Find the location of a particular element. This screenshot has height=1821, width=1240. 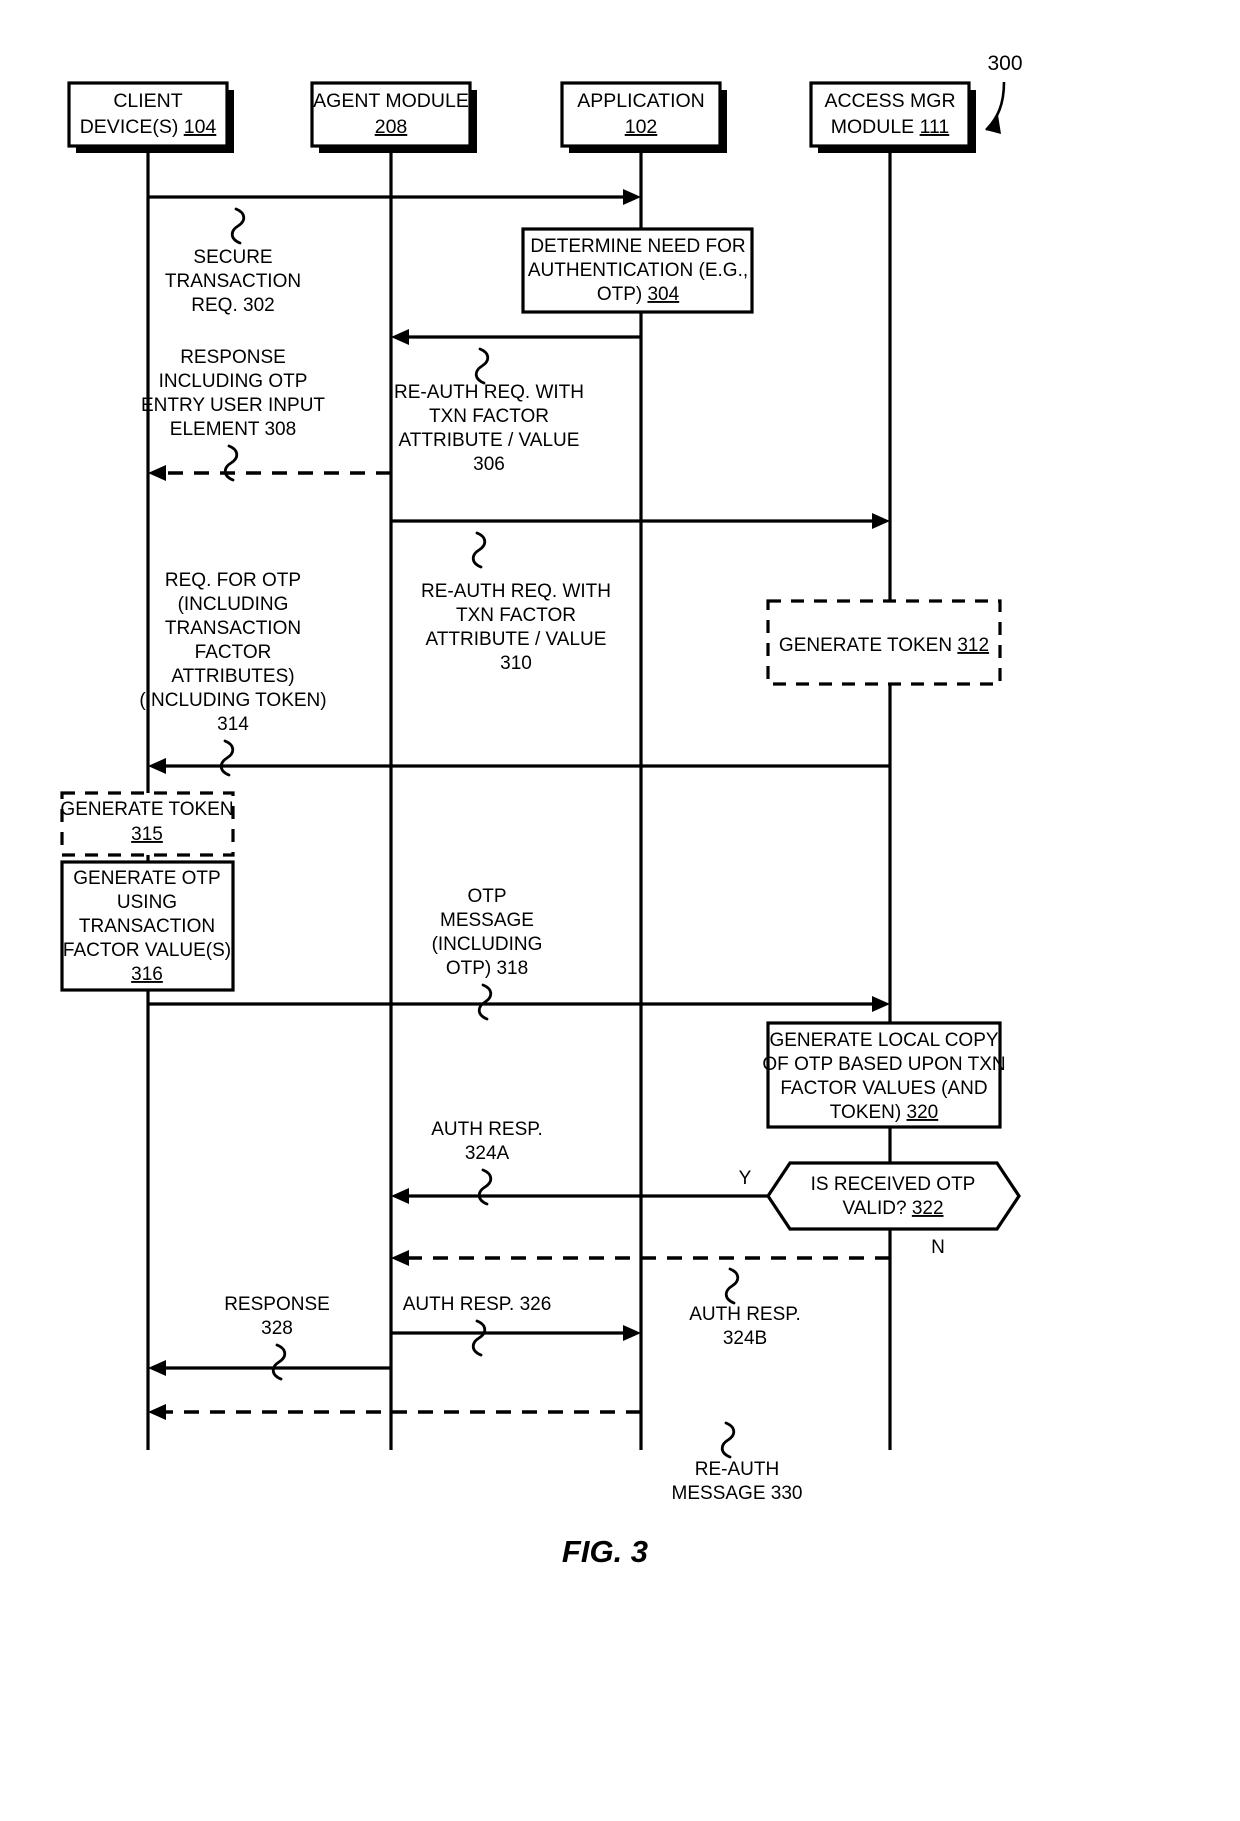

box-304-ref: 304 is located at coordinates (663, 294).